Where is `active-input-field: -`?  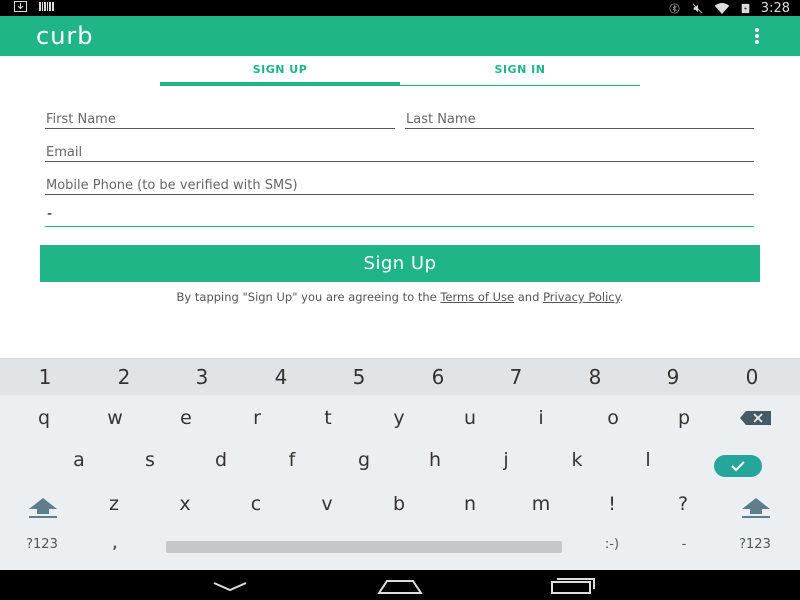
active-input-field: - is located at coordinates (399, 216).